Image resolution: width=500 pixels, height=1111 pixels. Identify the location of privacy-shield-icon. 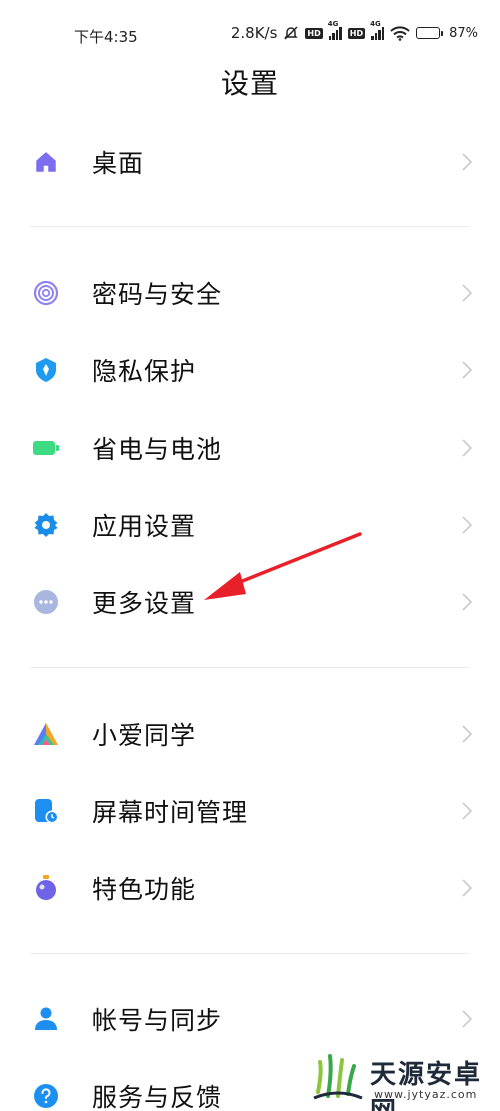
(46, 370).